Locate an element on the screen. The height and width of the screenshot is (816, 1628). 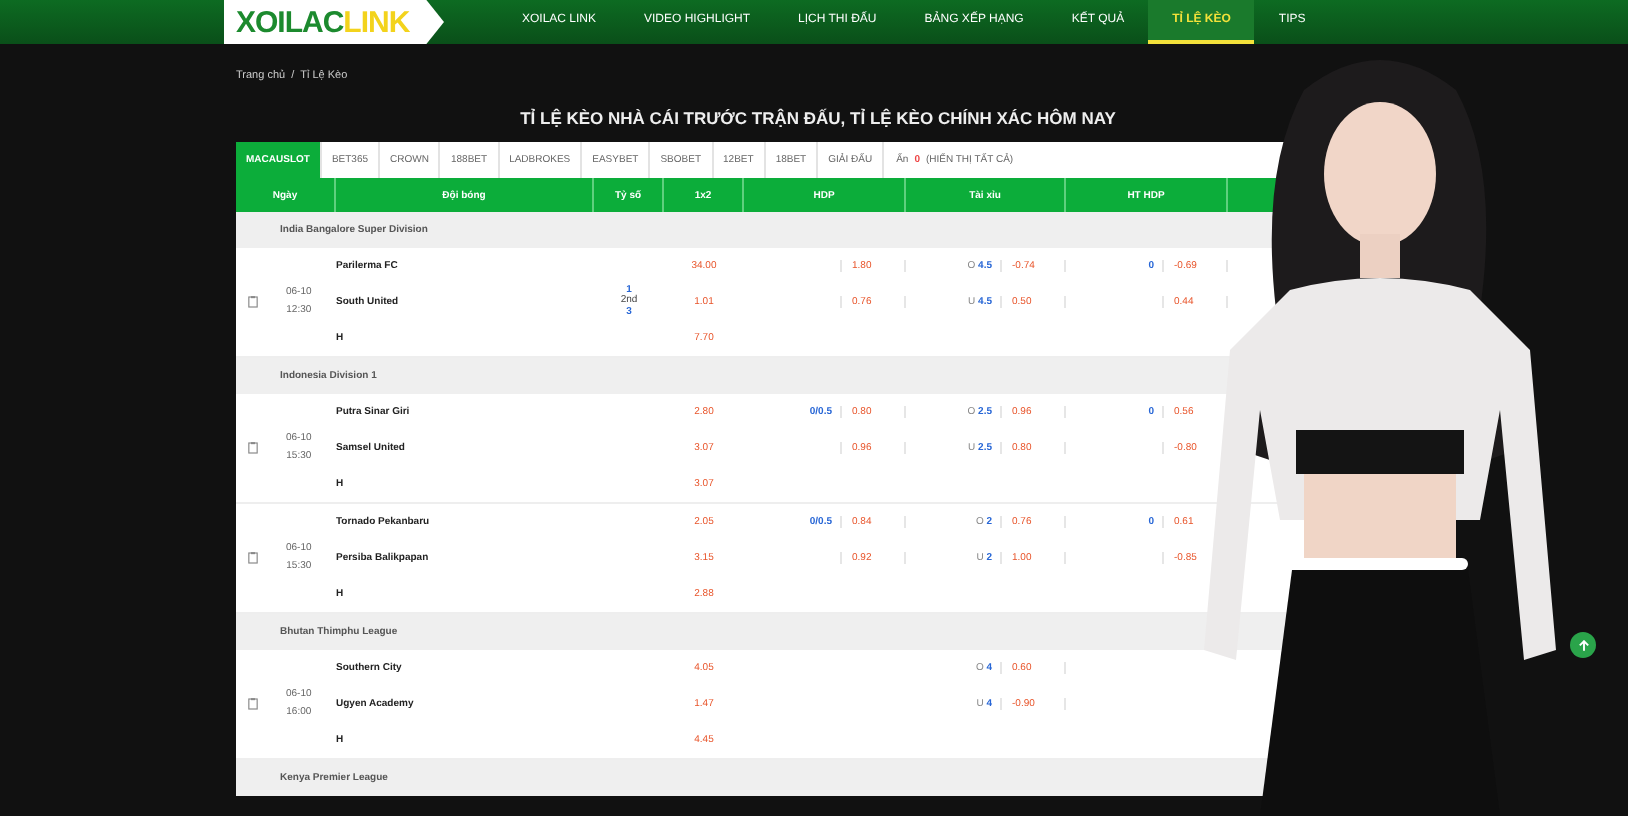
scroll-top-button is located at coordinates (1583, 645).